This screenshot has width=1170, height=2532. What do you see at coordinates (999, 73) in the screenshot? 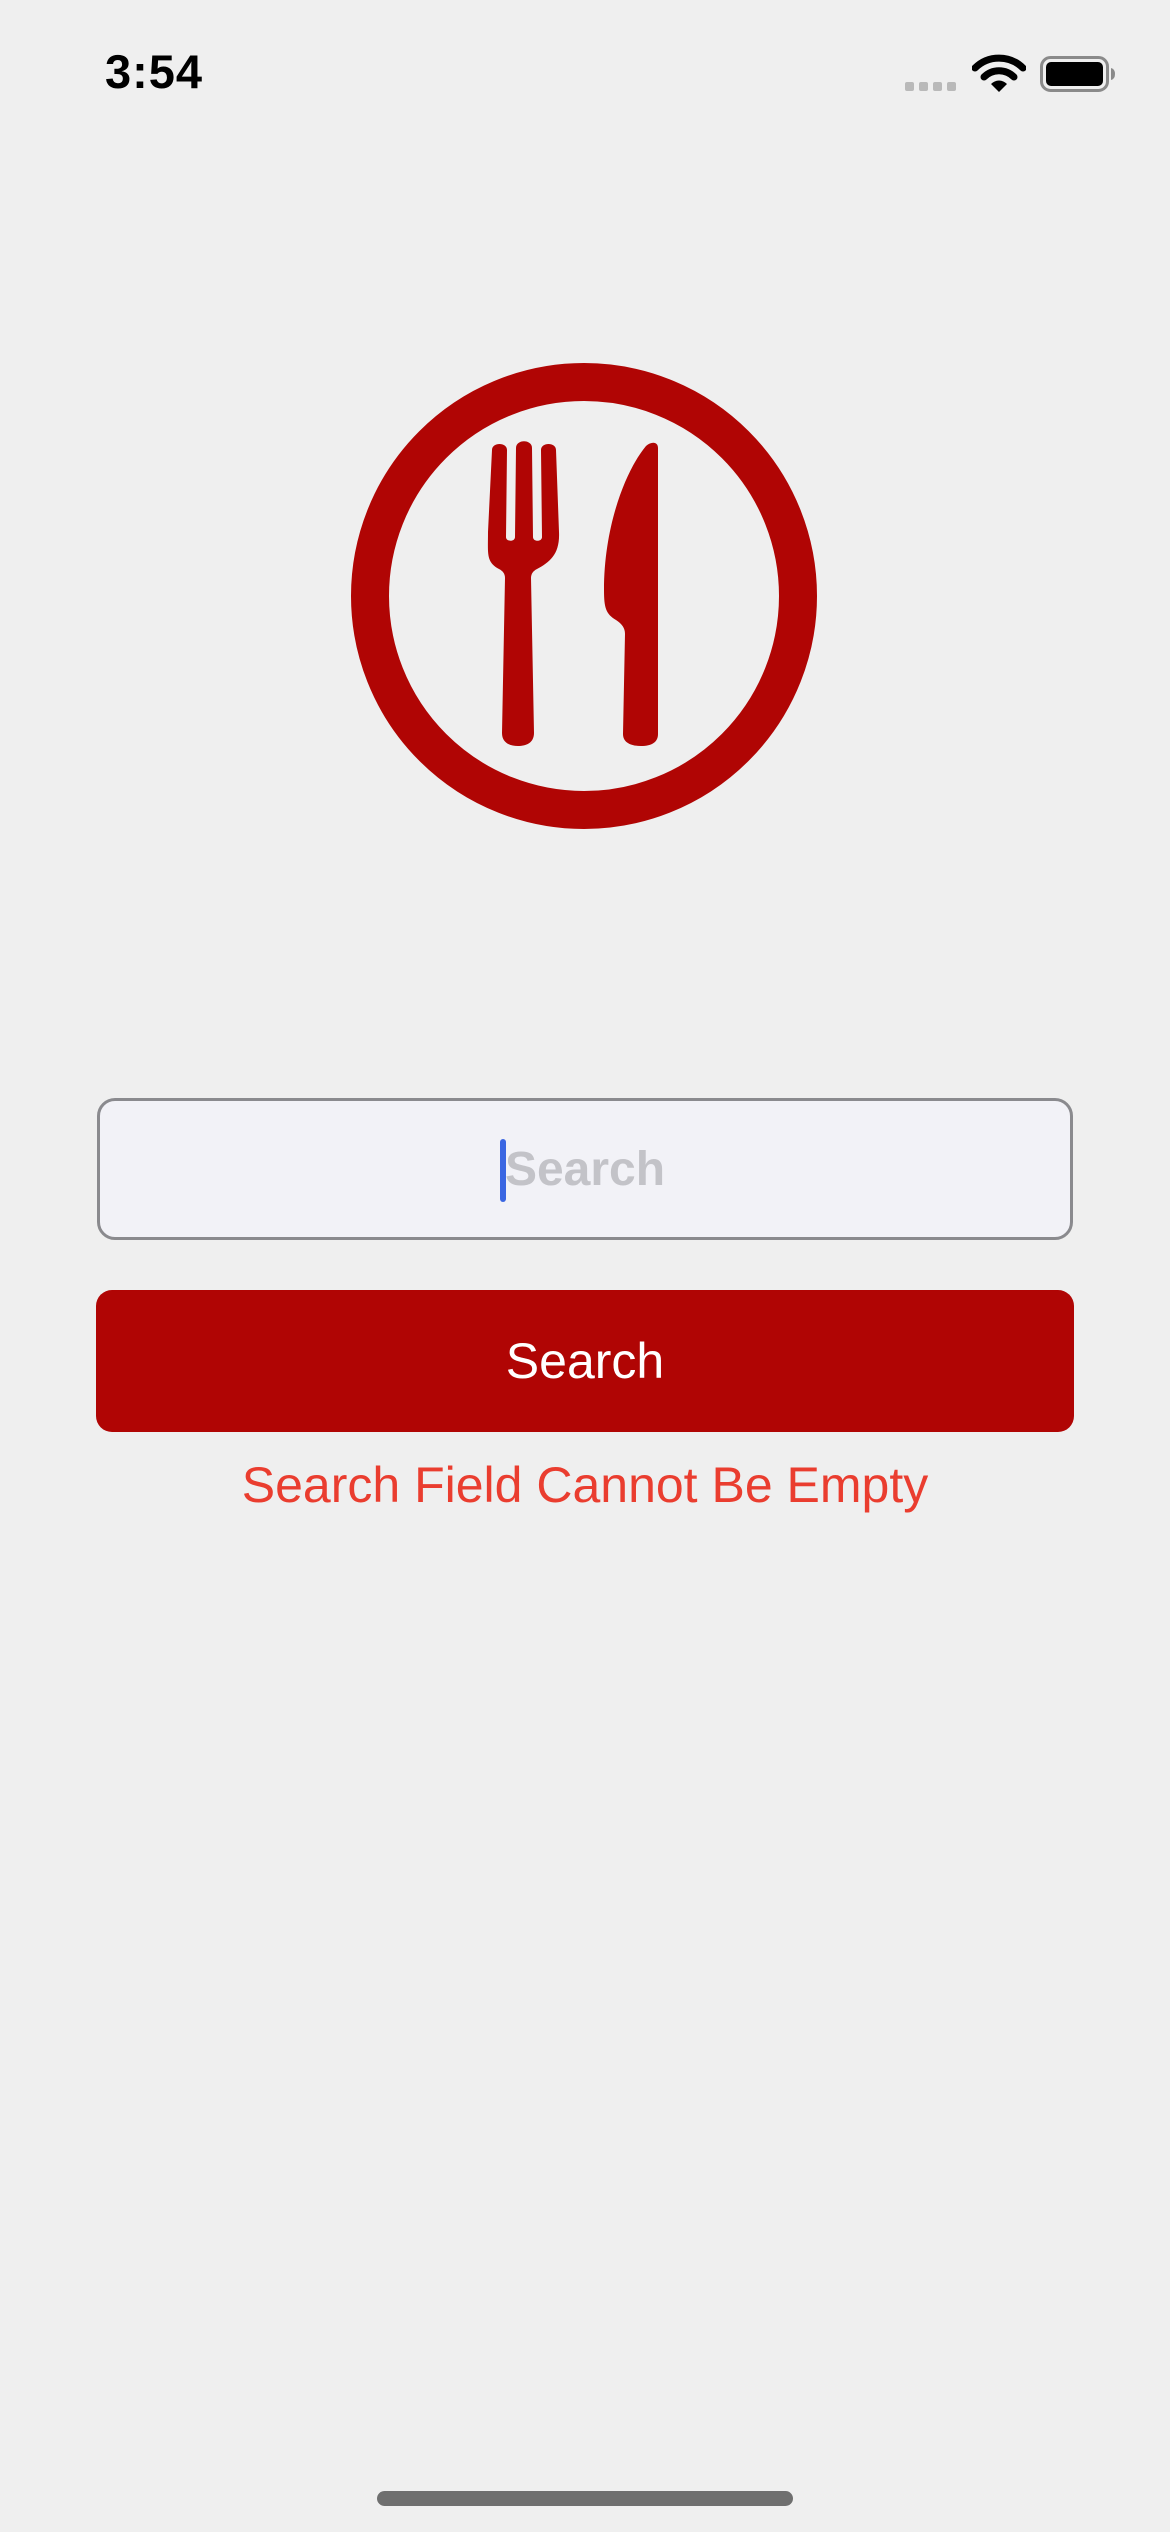
I see `wifi-icon` at bounding box center [999, 73].